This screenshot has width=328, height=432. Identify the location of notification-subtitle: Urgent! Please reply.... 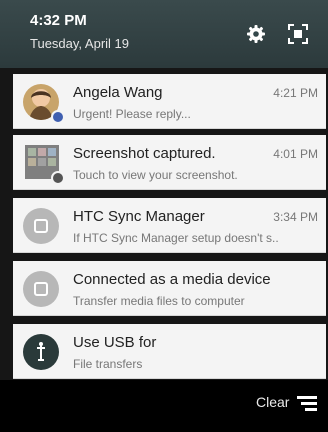
(132, 114).